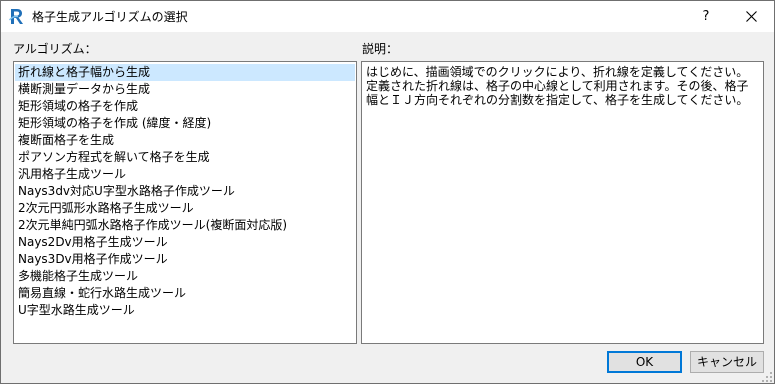 The height and width of the screenshot is (384, 775). Describe the element at coordinates (16, 16) in the screenshot. I see `app-logo-icon` at that location.